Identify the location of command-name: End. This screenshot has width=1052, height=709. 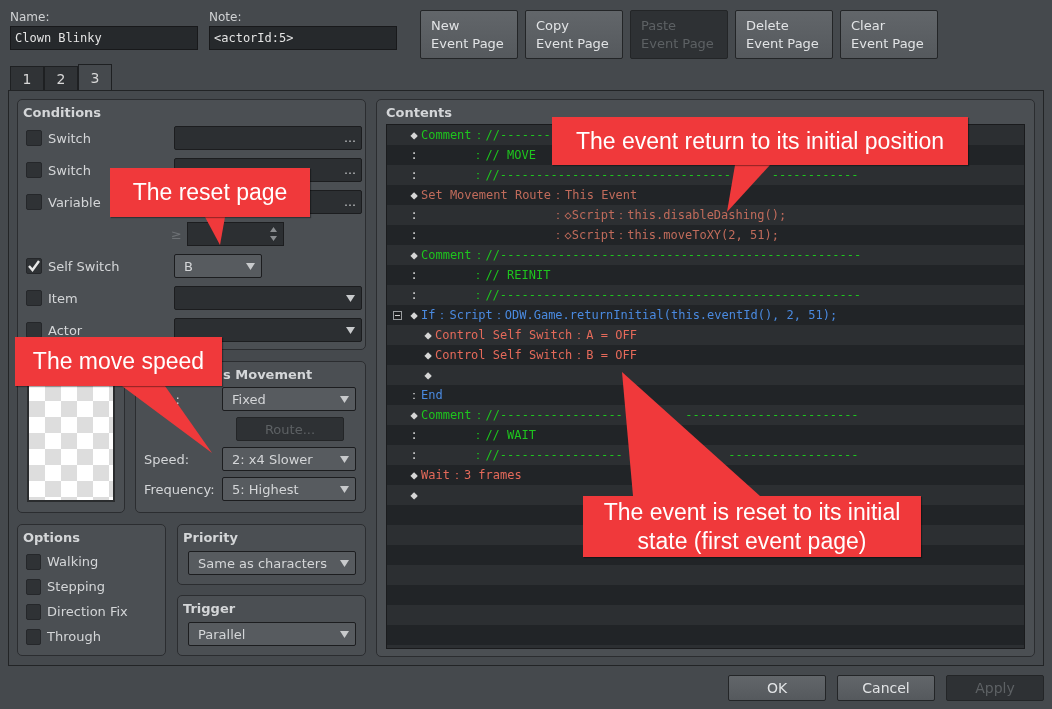
(432, 395).